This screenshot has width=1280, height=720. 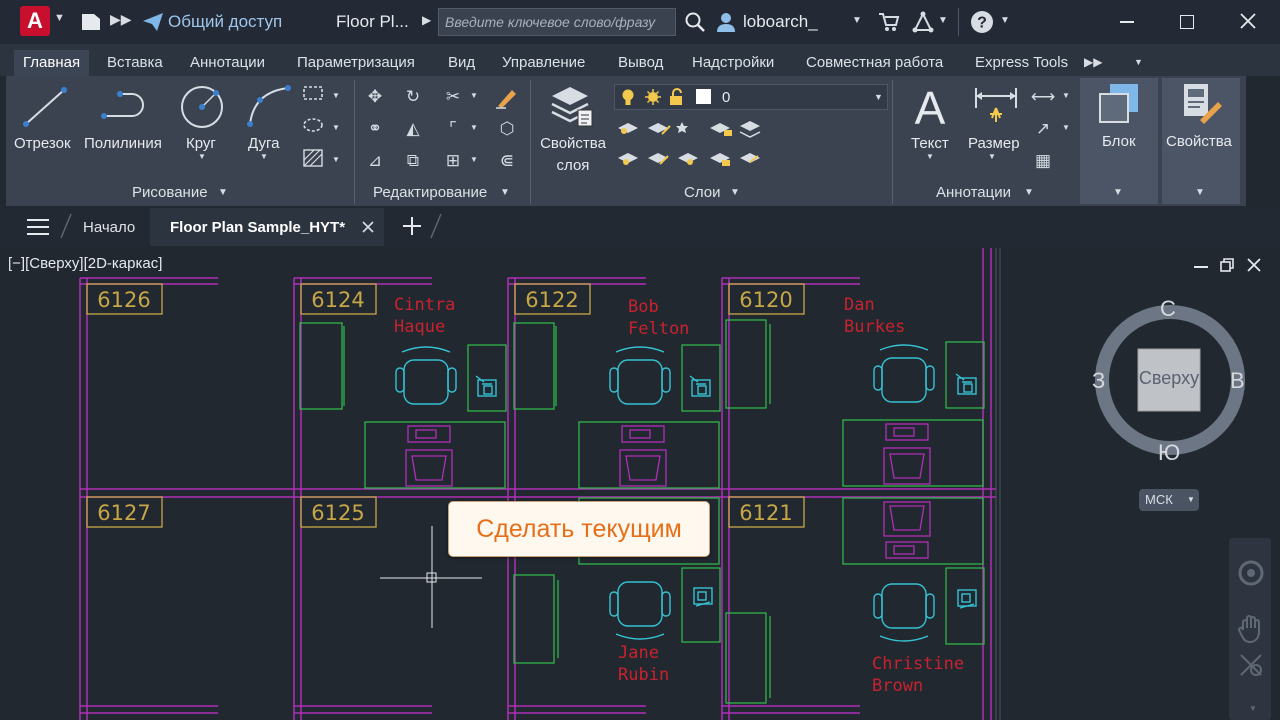 I want to click on trim-dropdown-icon: ▼, so click(x=474, y=95).